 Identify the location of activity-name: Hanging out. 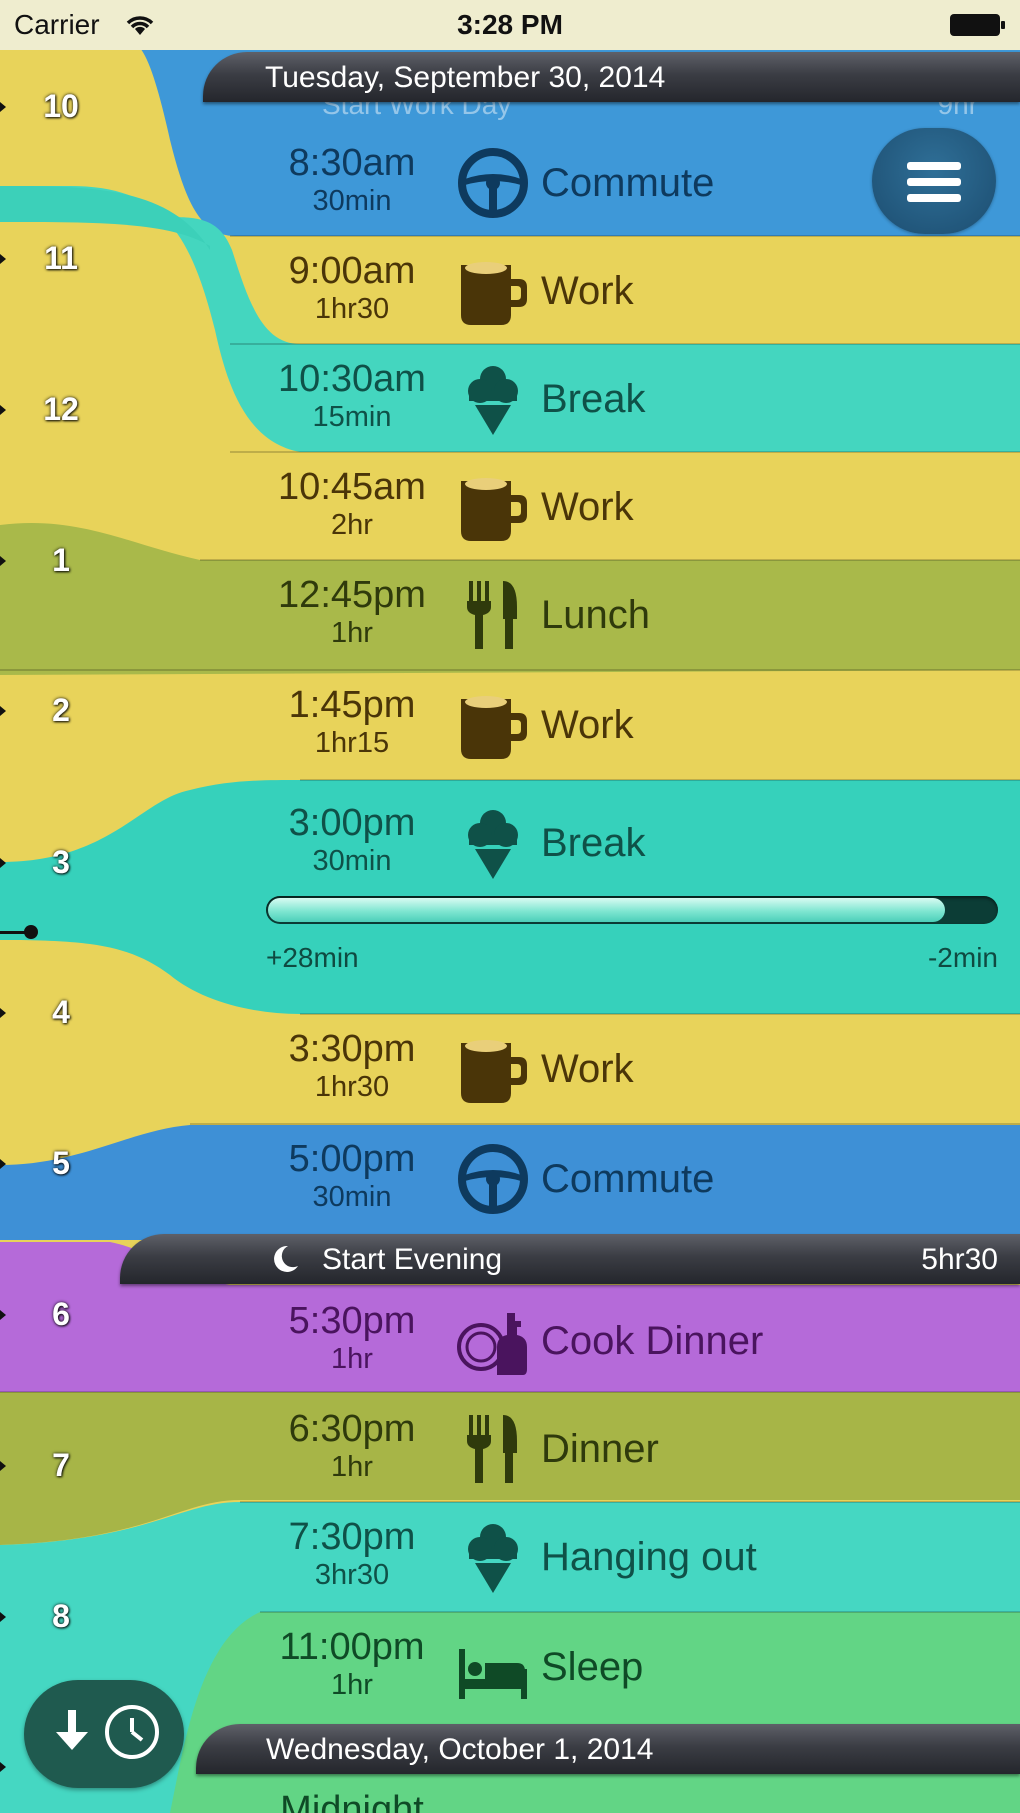
(649, 1557).